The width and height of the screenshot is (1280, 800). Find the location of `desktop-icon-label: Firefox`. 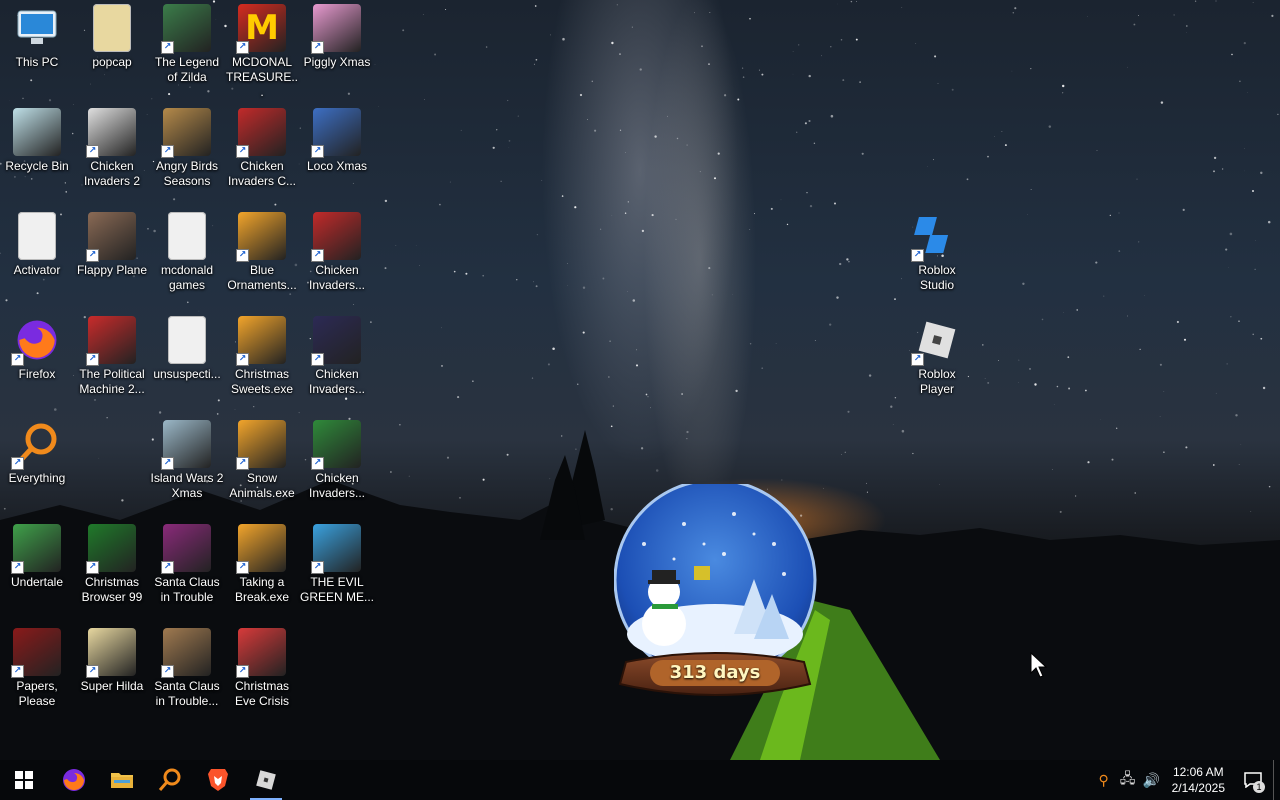

desktop-icon-label: Firefox is located at coordinates (37, 374).